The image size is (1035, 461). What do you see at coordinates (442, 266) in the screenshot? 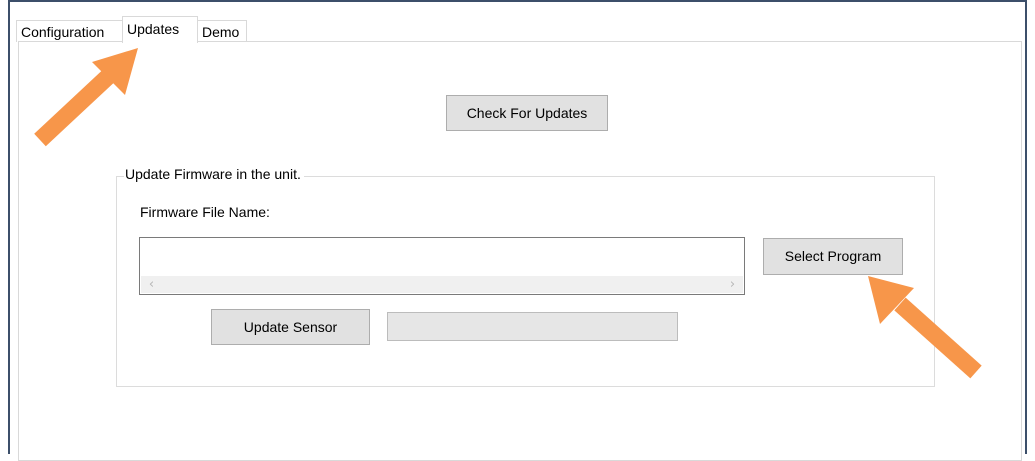
I see `firmware-file-name-field: ‹ ›` at bounding box center [442, 266].